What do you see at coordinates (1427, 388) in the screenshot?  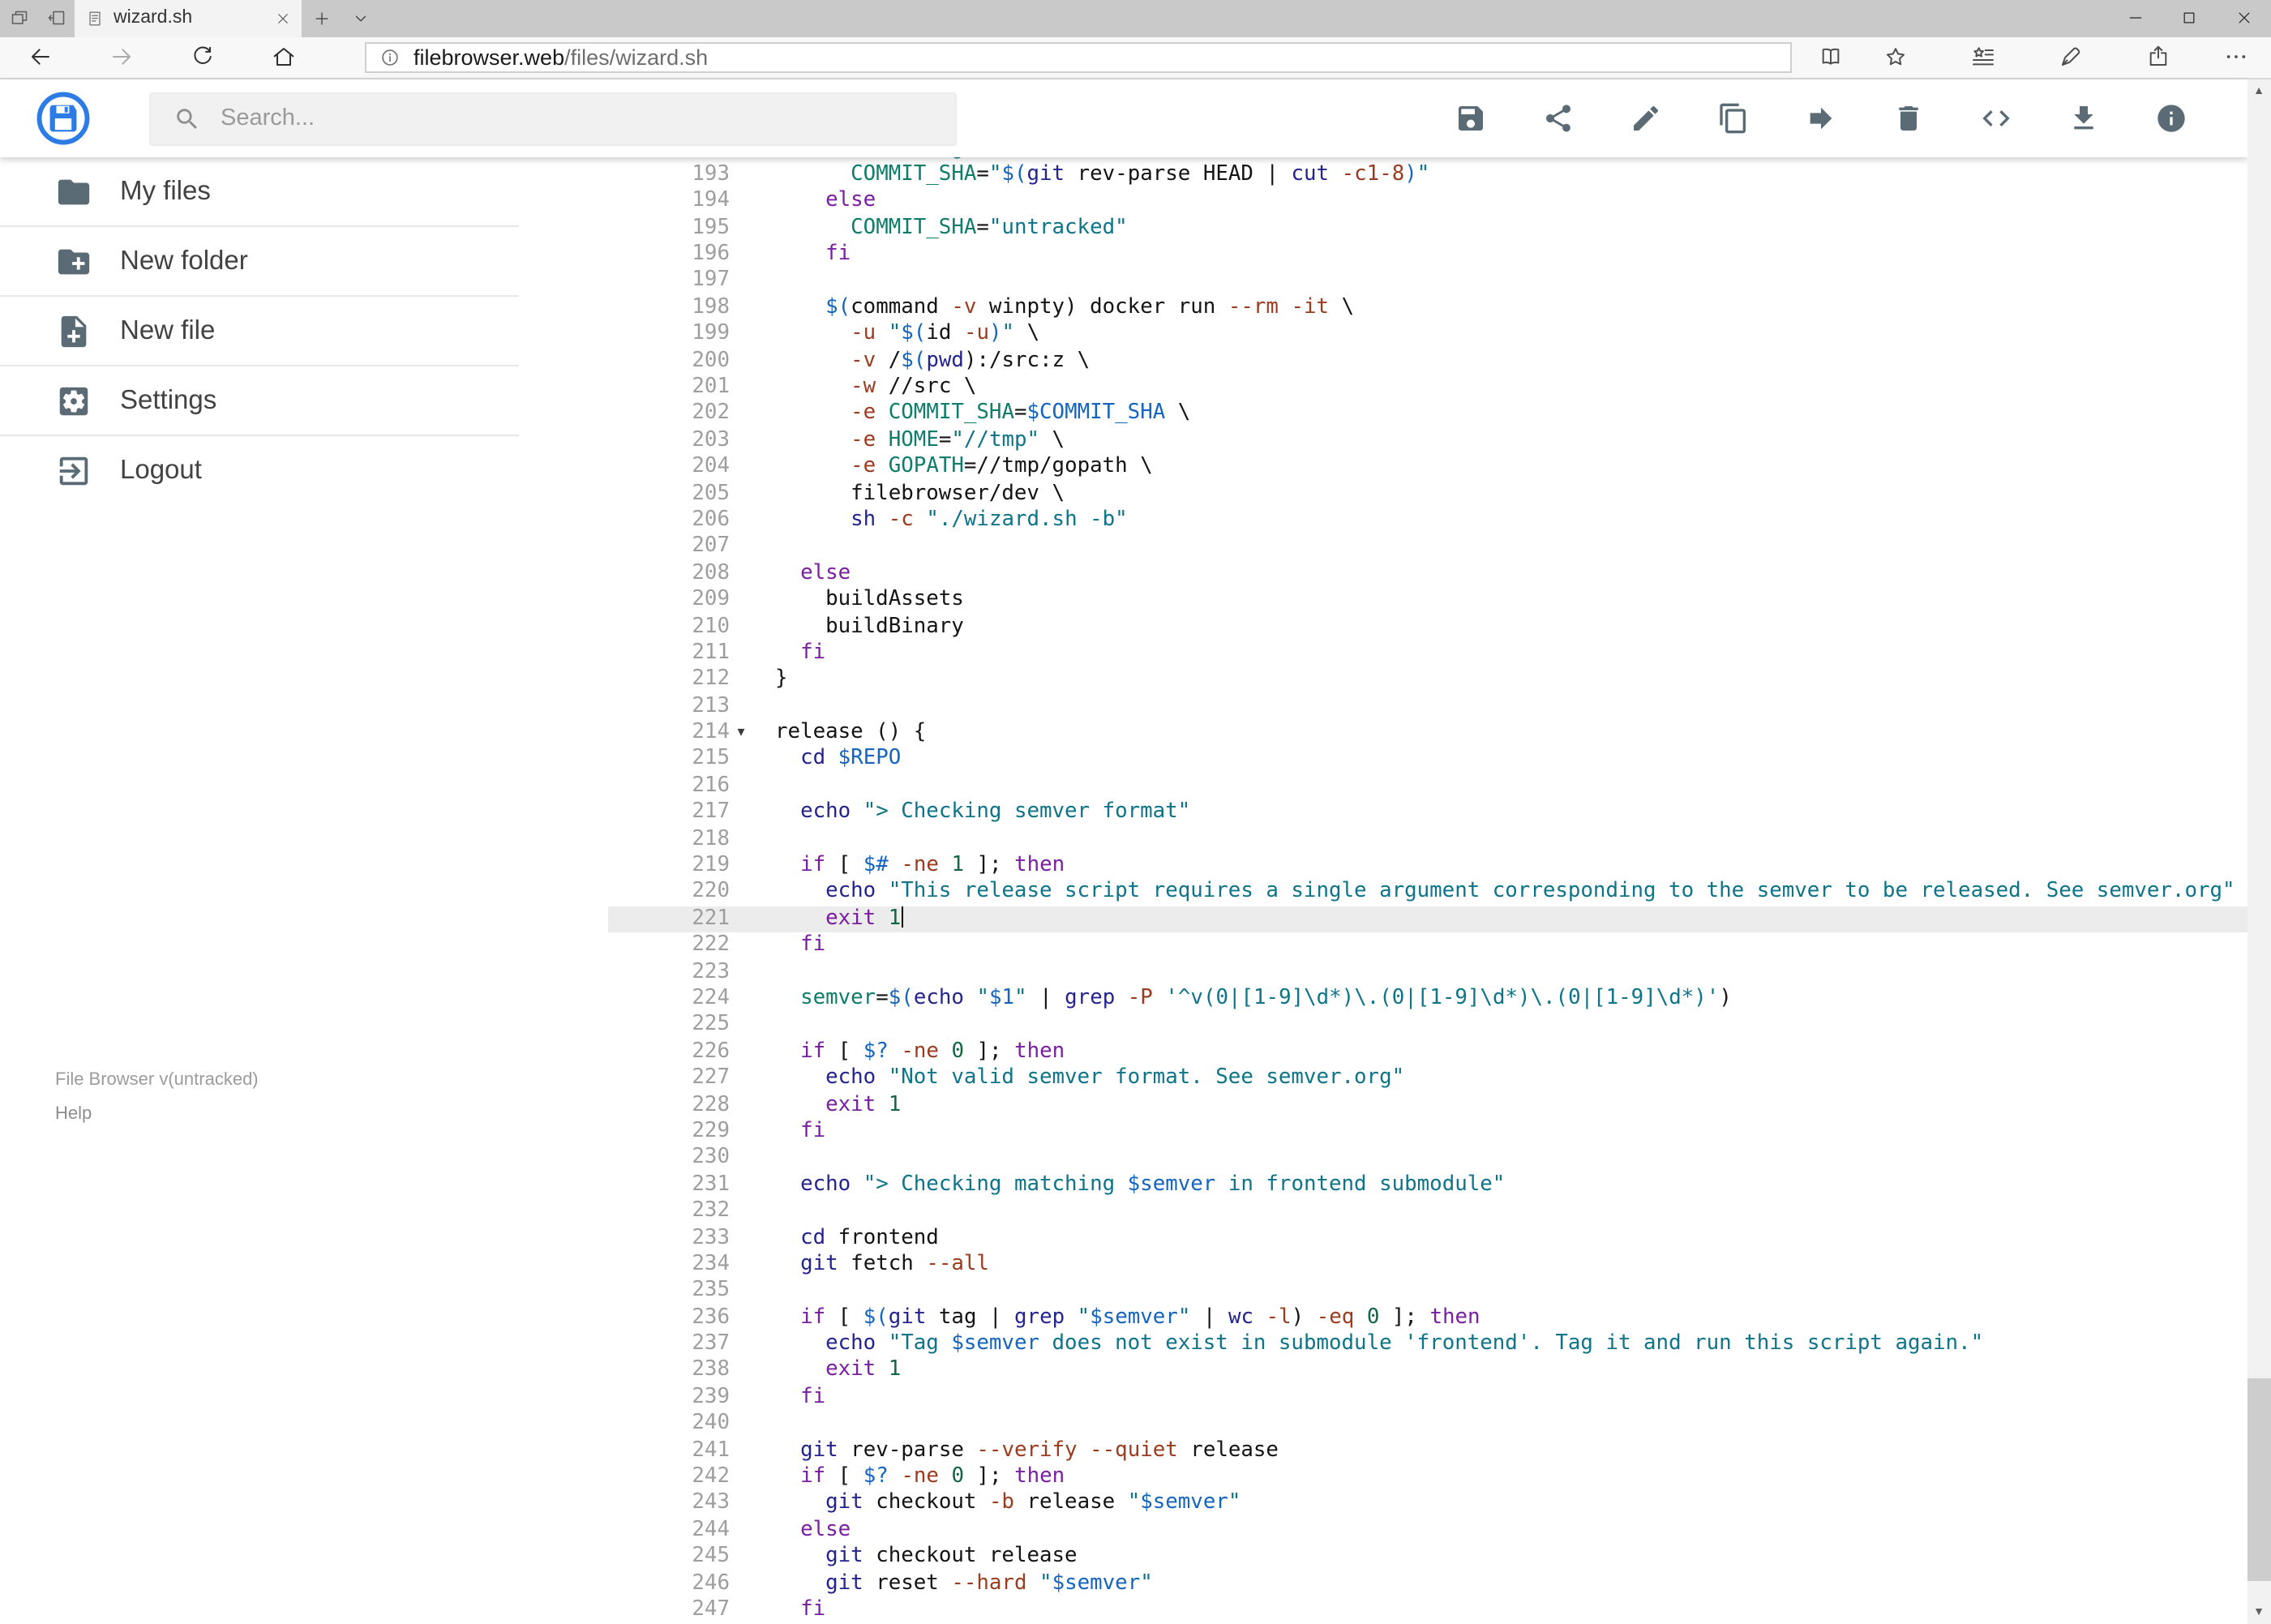 I see `code-line: 201 -w //src \` at bounding box center [1427, 388].